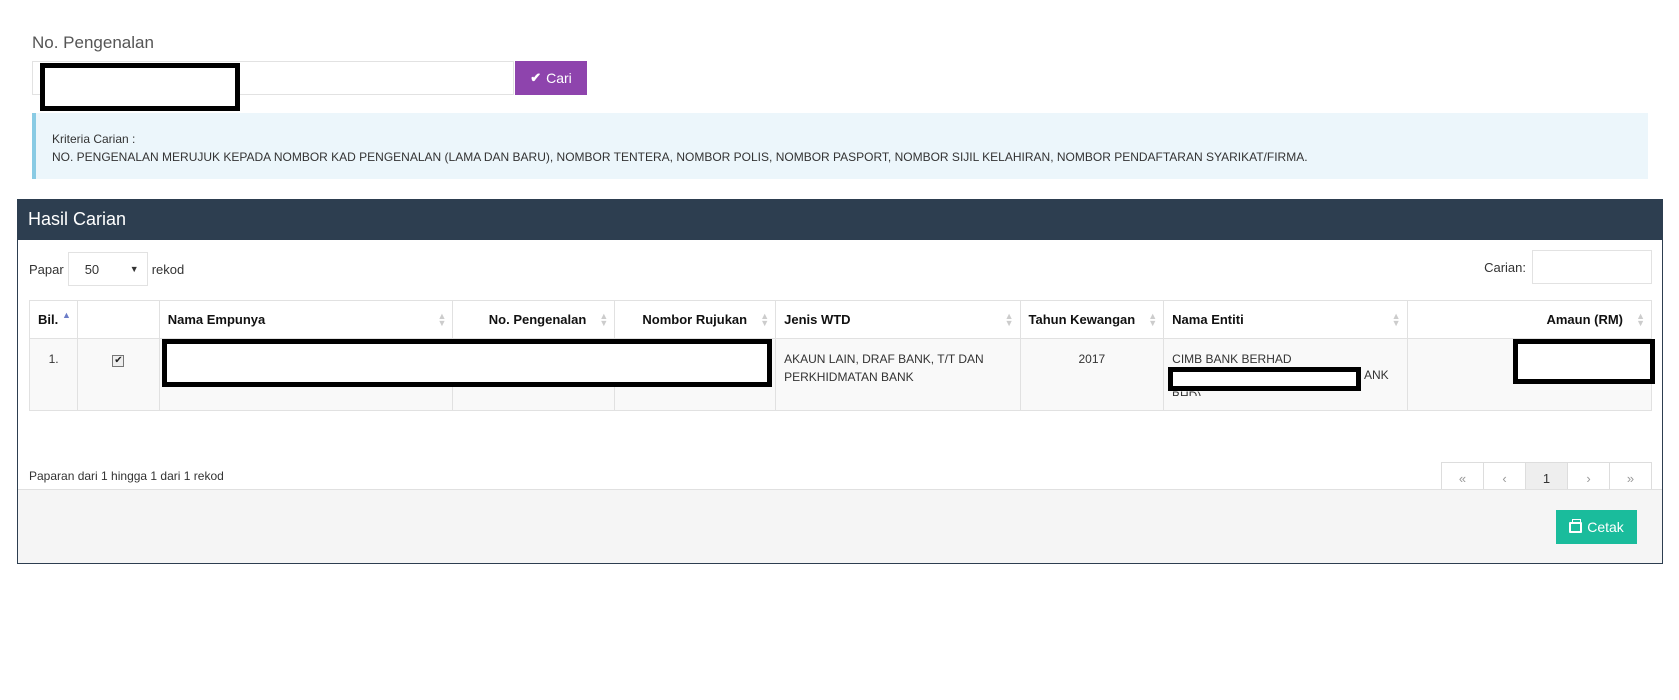 The width and height of the screenshot is (1679, 700). I want to click on cell-select: ✔, so click(118, 374).